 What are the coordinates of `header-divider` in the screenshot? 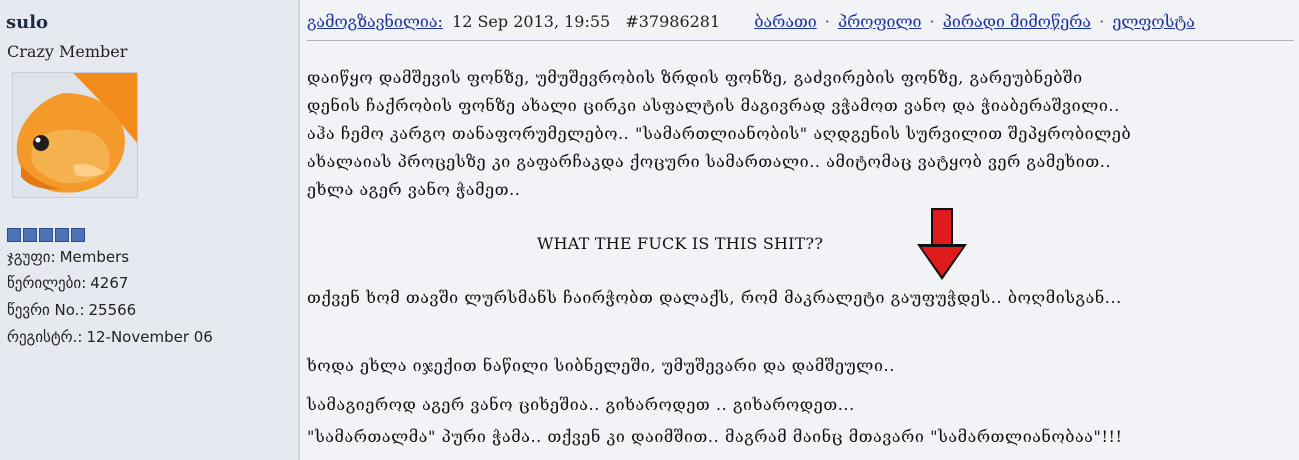 It's located at (800, 40).